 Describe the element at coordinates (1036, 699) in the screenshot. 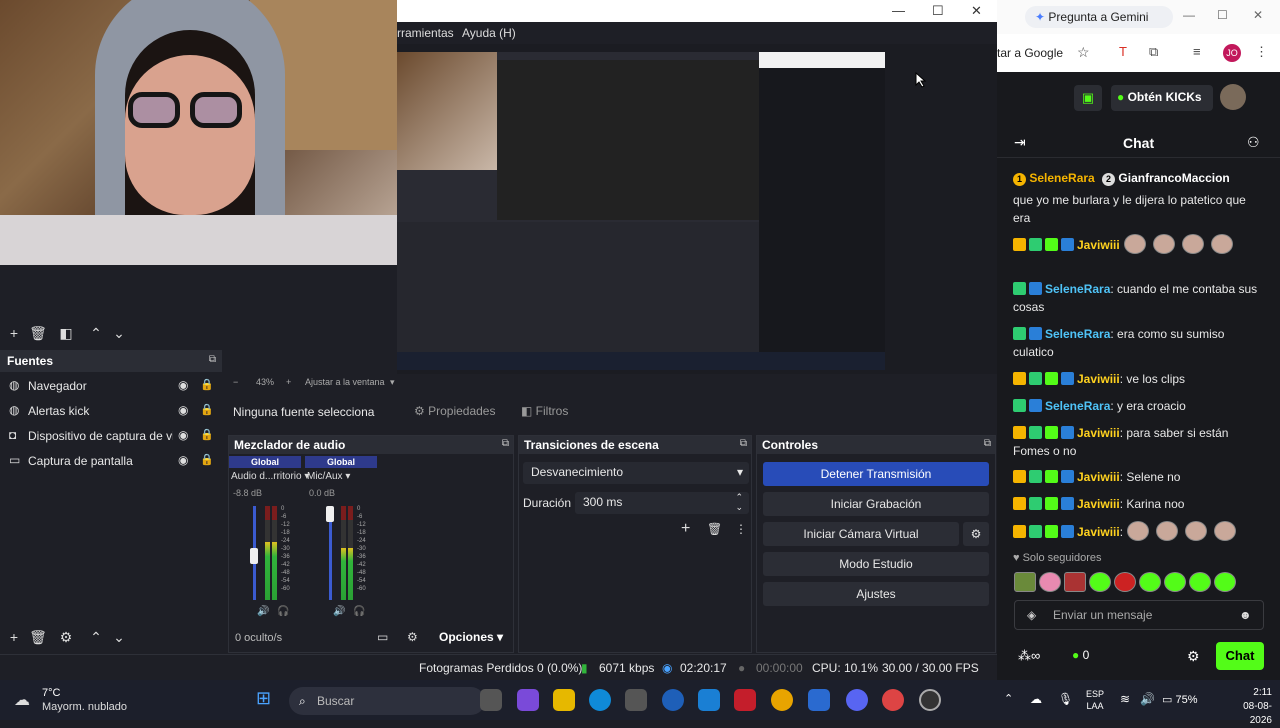

I see `onedrive-icon: ☁` at that location.